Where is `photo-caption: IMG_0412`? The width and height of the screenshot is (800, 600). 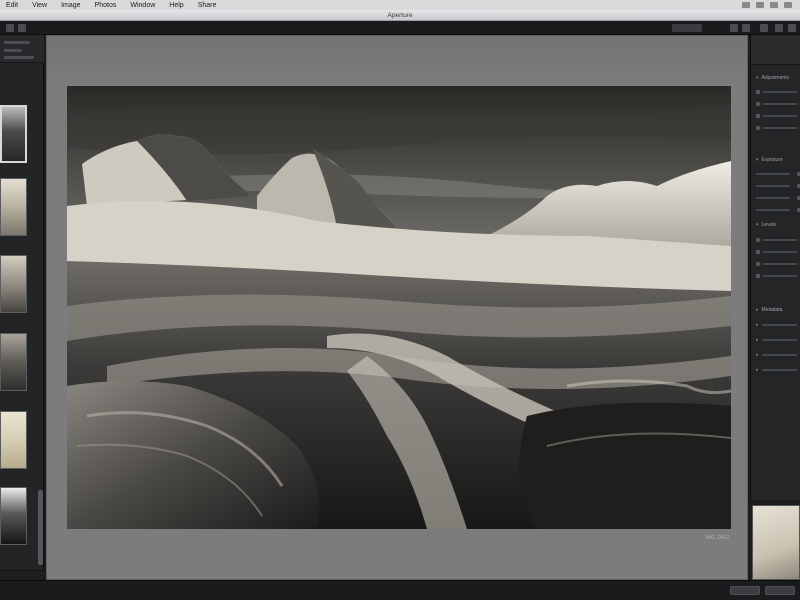
photo-caption: IMG_0412 is located at coordinates (717, 538).